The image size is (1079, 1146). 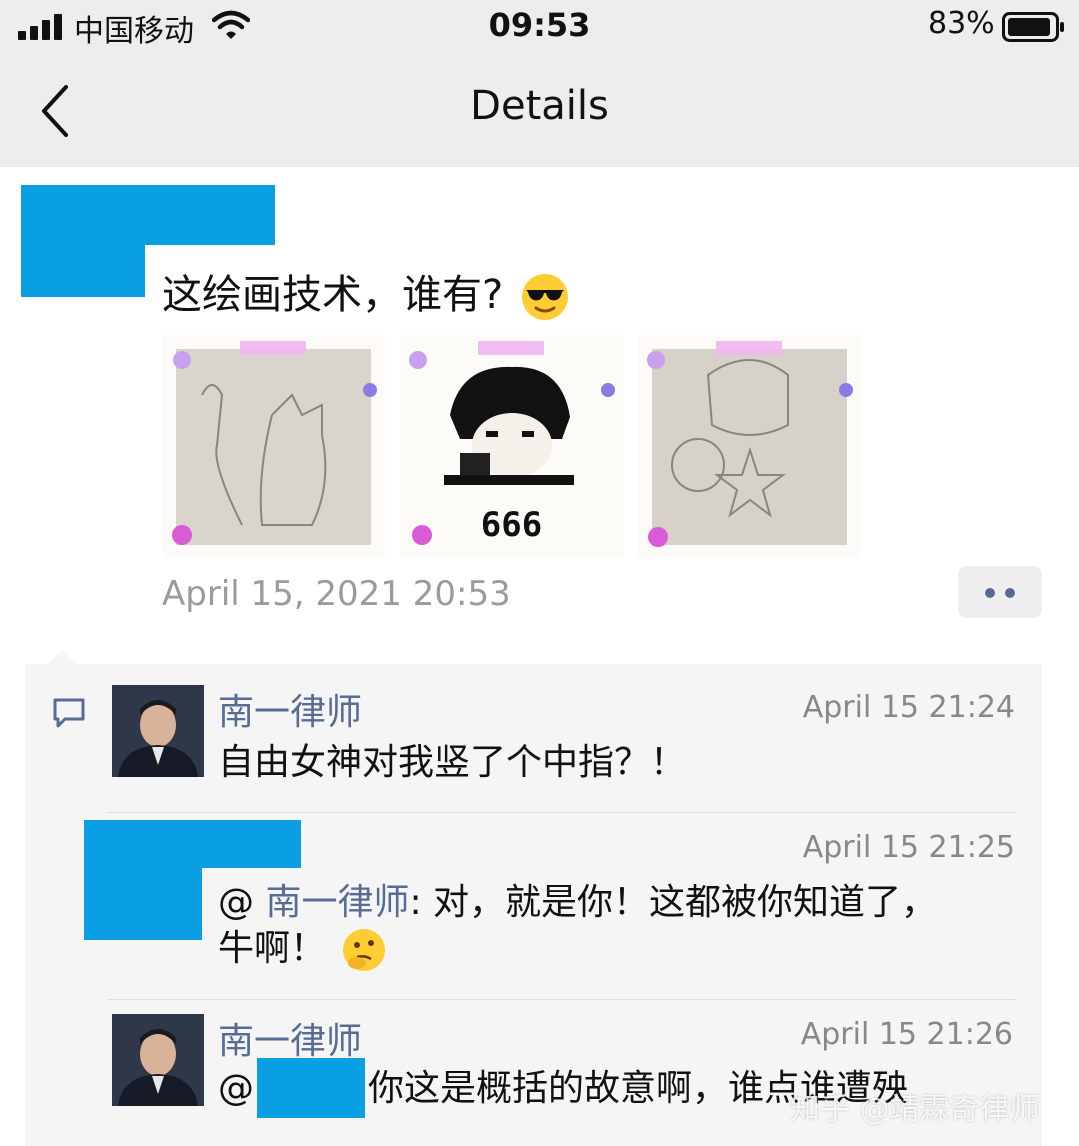 I want to click on comments-caret, so click(x=62, y=657).